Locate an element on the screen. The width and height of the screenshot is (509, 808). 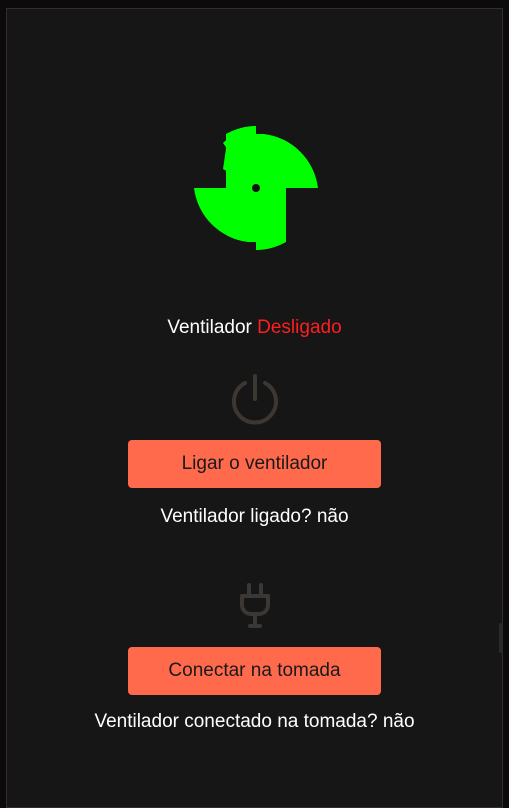
fan-on-status: Ventilador ligado? não is located at coordinates (254, 517).